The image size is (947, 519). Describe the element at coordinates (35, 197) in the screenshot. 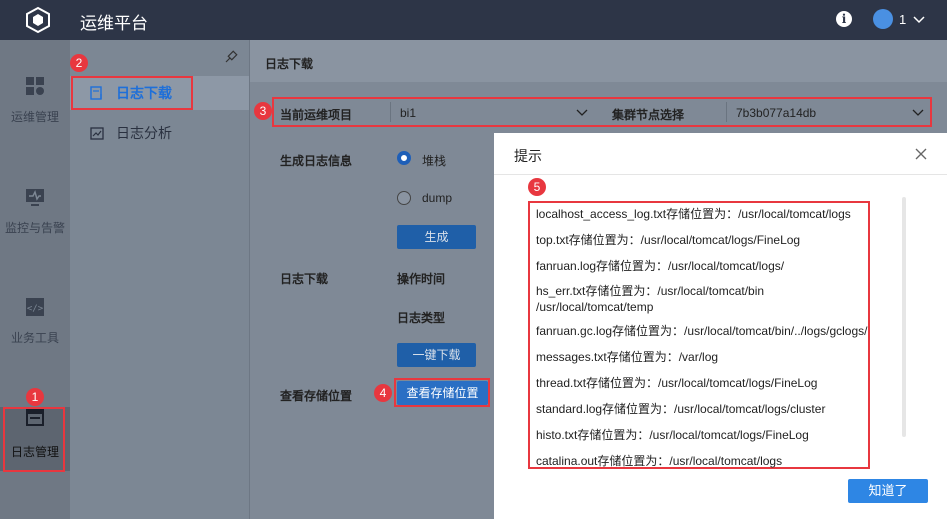

I see `monitor-icon` at that location.